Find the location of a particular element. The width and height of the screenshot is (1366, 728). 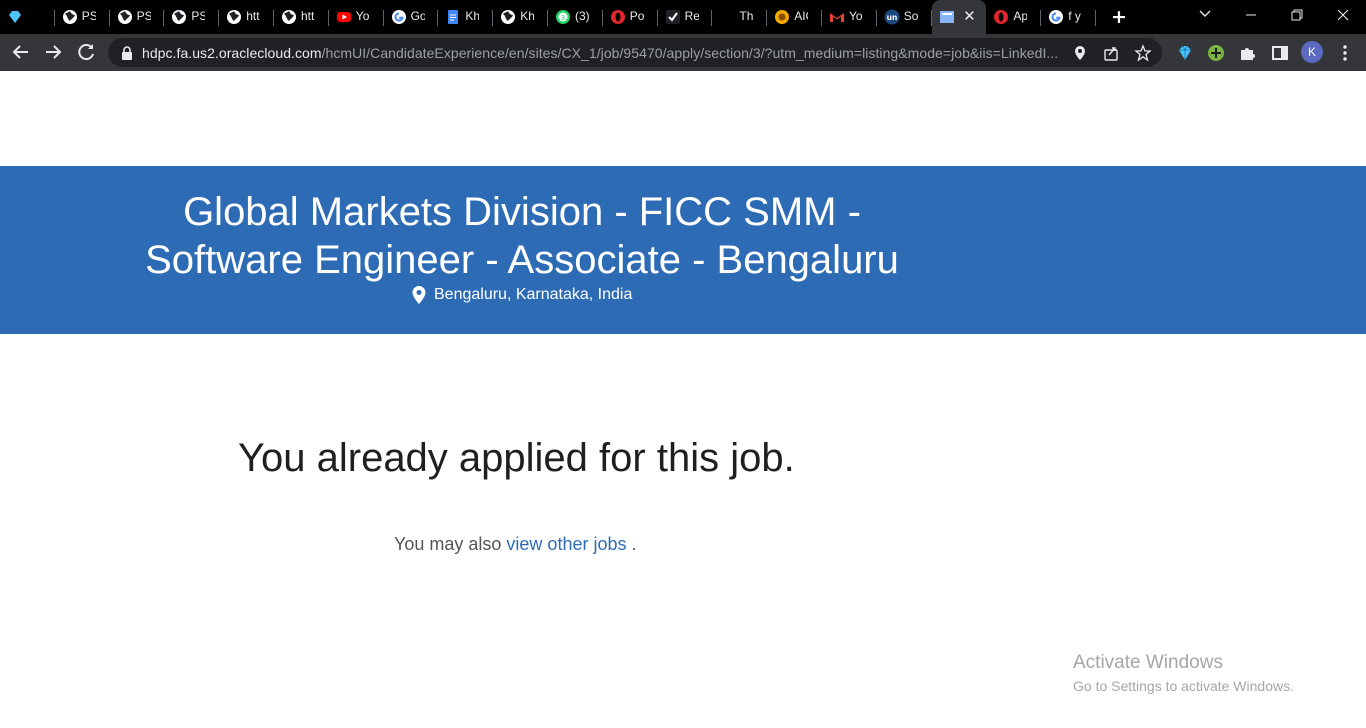

browser-tab: un Sol is located at coordinates (904, 17).